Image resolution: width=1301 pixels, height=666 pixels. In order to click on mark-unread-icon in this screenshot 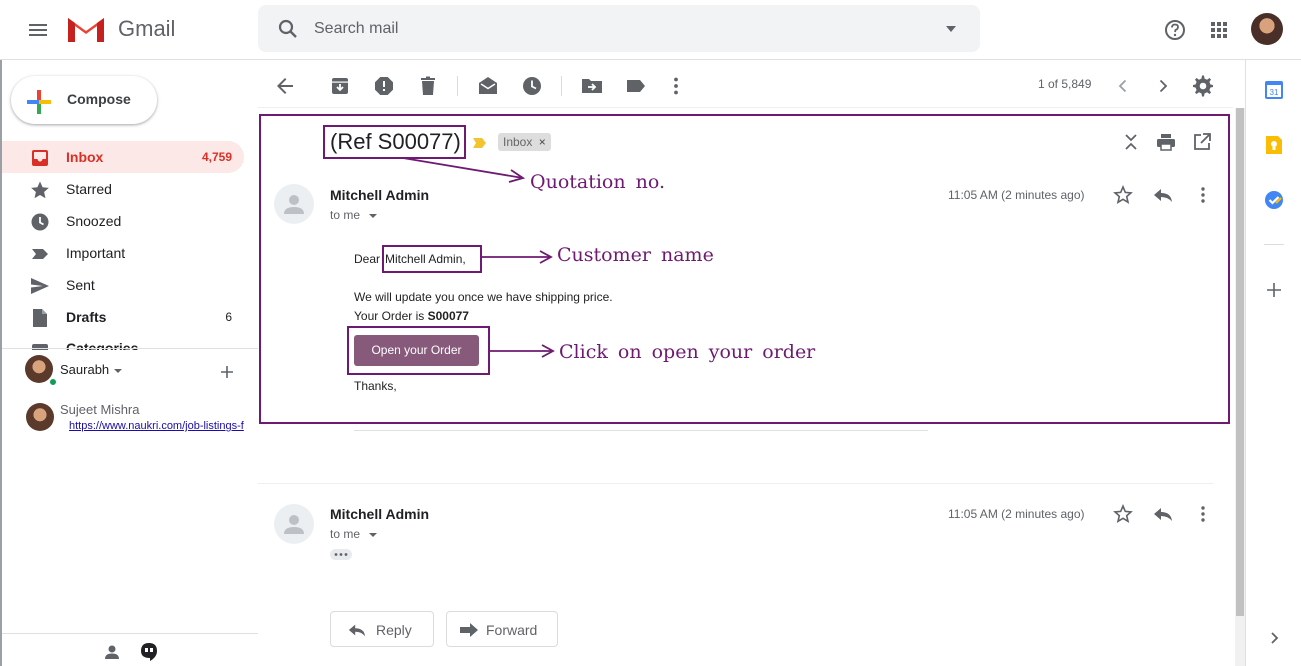, I will do `click(488, 86)`.